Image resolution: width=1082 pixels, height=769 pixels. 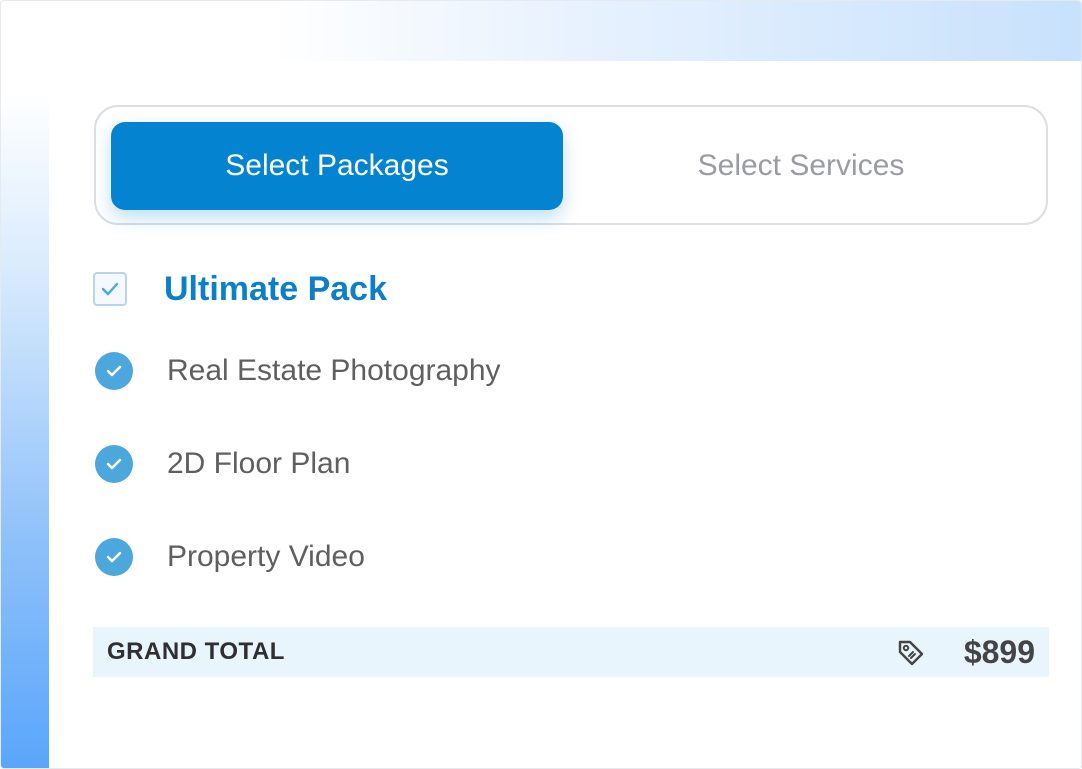 I want to click on package-title: Ultimate Pack, so click(x=275, y=288).